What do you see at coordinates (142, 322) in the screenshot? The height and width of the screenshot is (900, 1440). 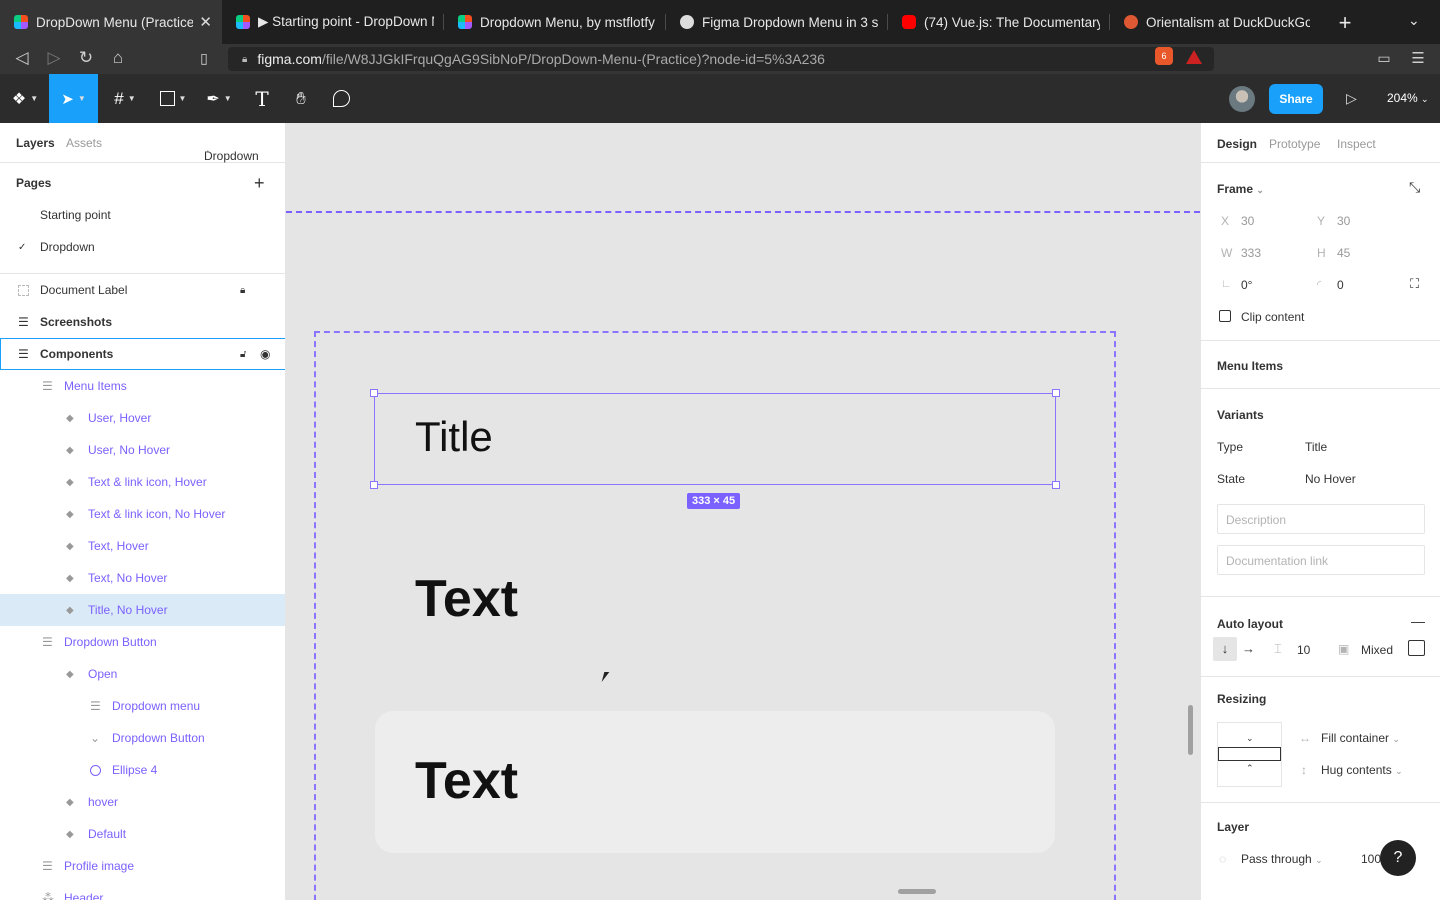 I see `layer-row: ☰ Screenshots` at bounding box center [142, 322].